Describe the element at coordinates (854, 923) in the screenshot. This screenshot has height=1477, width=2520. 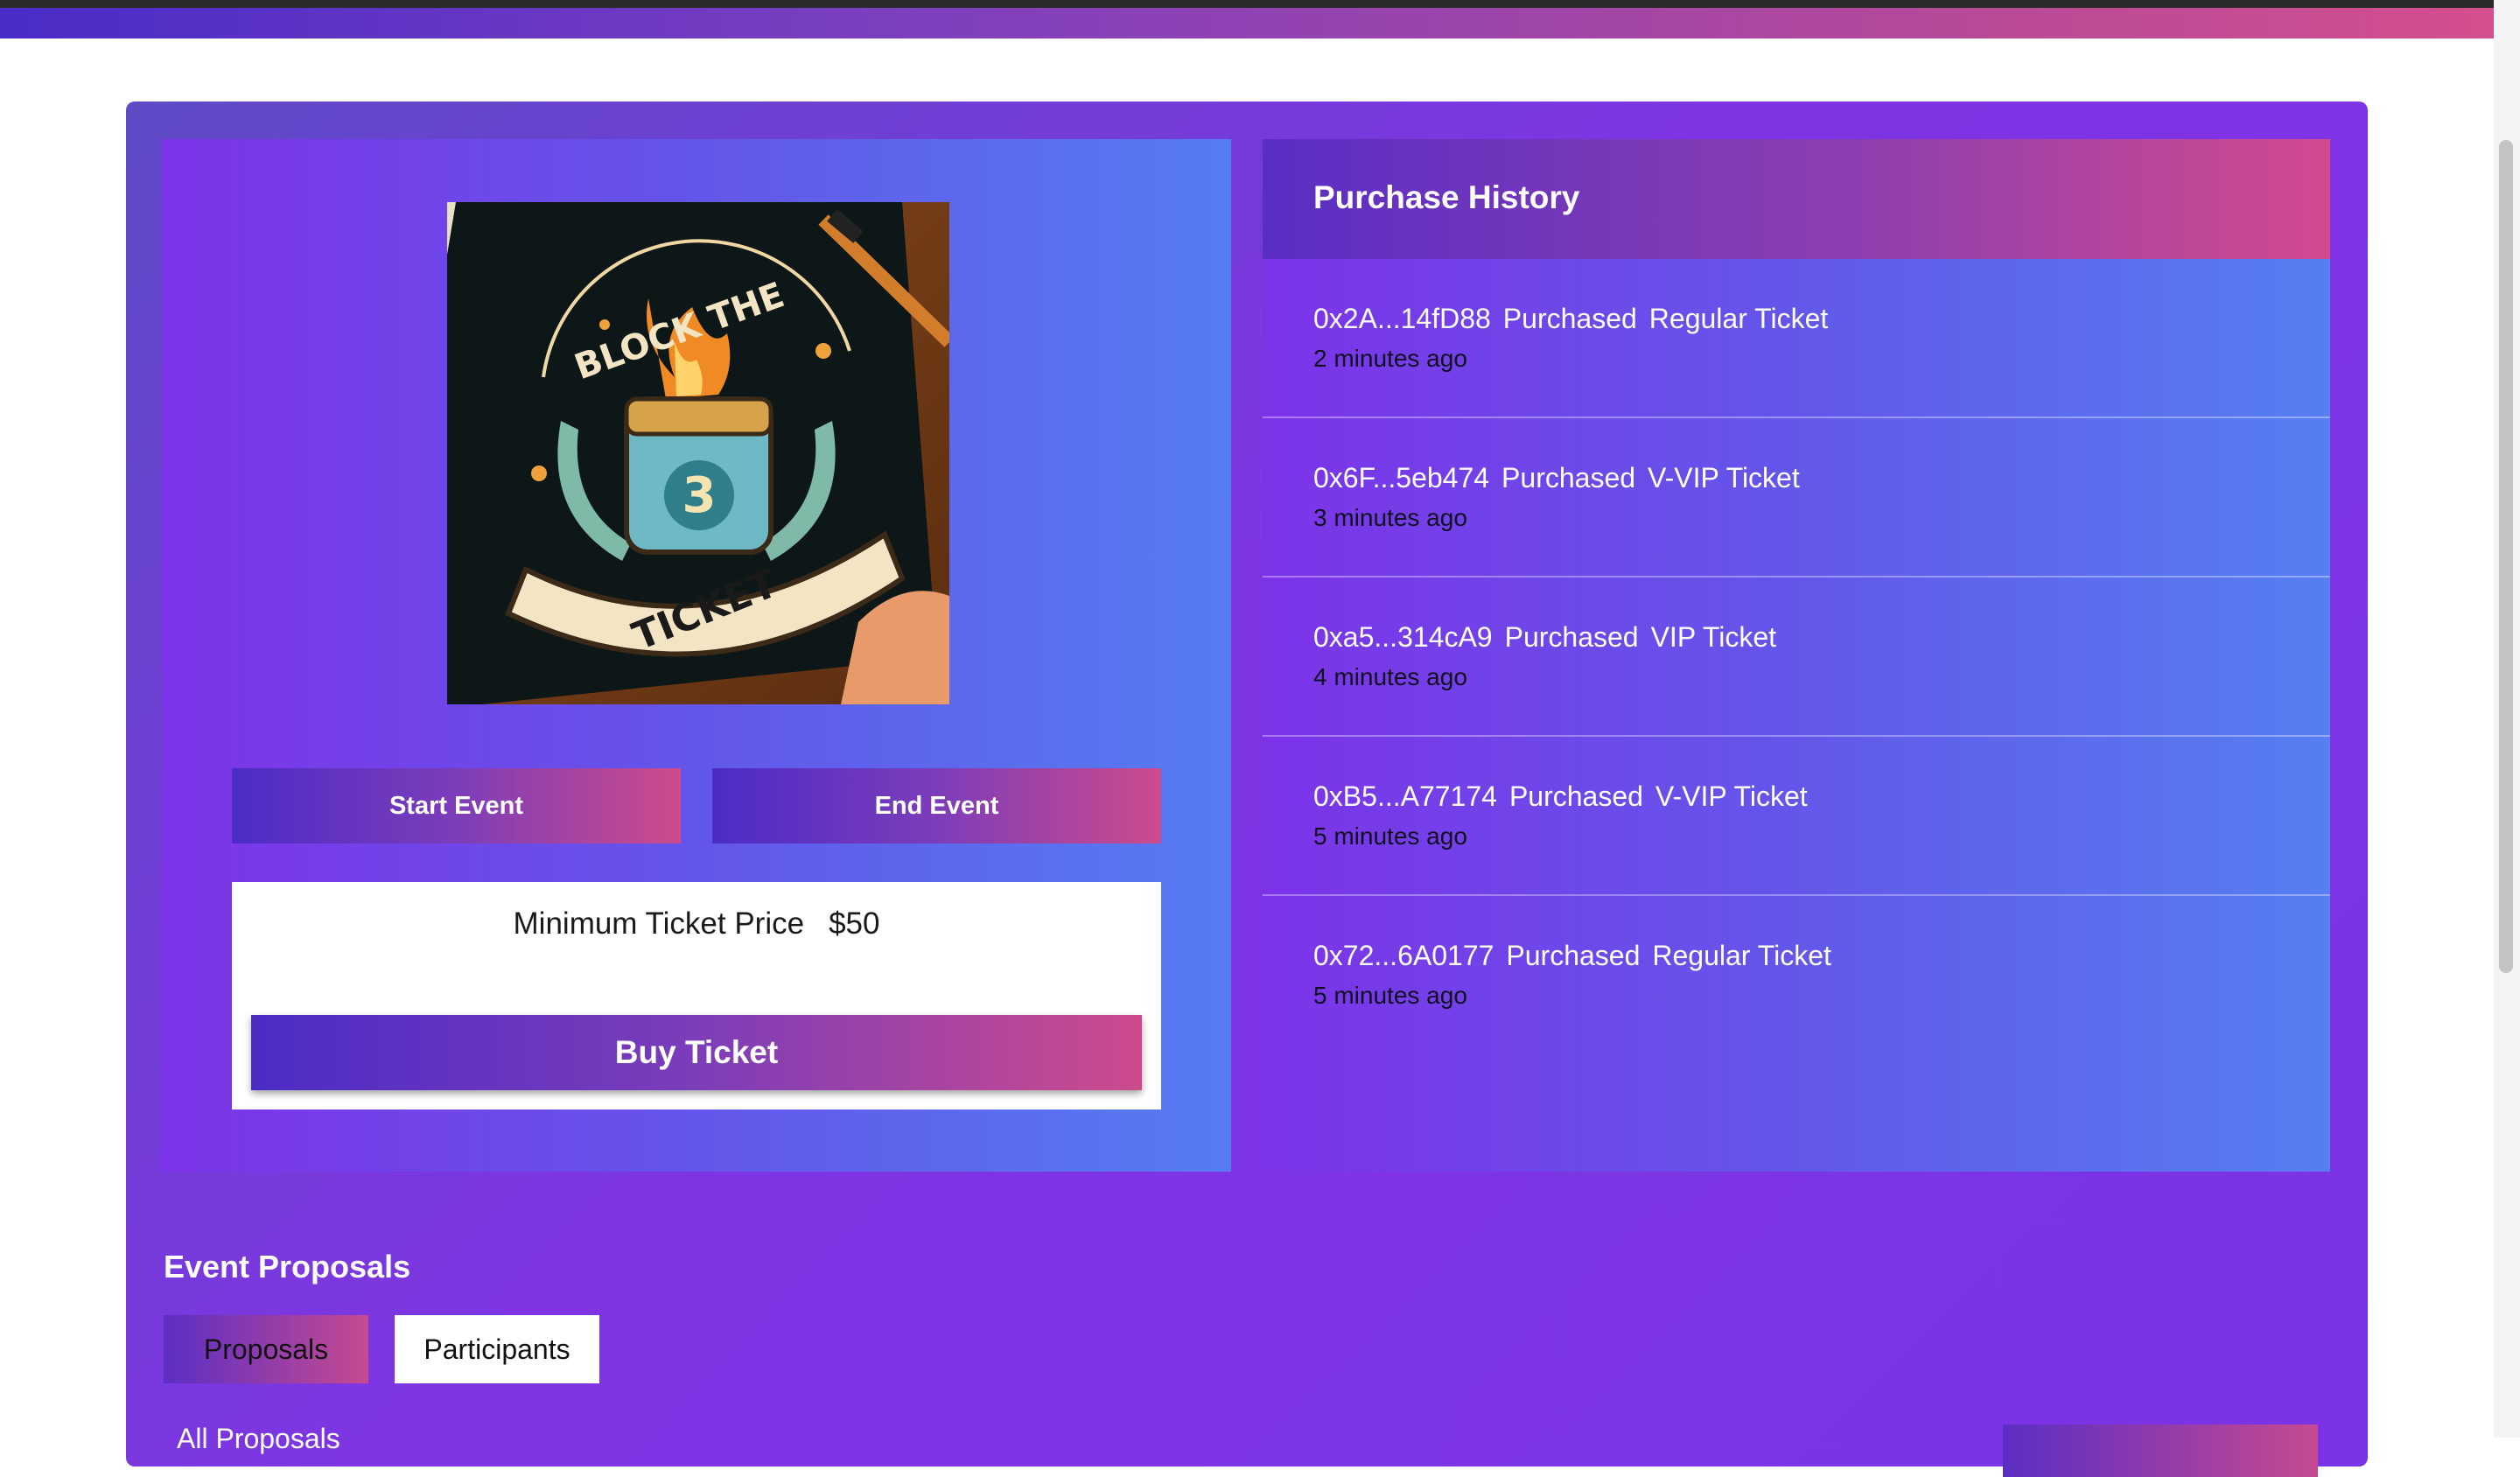
I see `min-price-value: $50` at that location.